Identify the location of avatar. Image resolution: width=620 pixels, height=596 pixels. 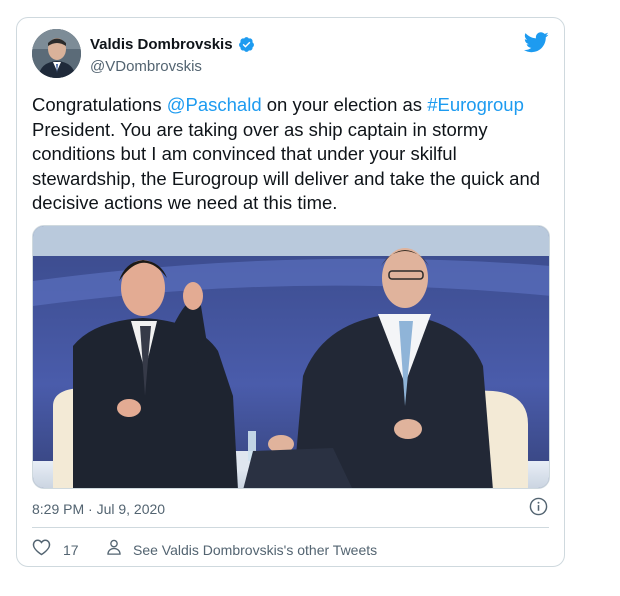
(56, 53).